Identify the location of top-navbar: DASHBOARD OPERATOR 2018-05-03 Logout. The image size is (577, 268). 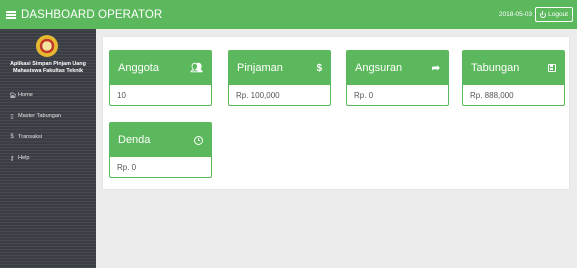
(288, 14).